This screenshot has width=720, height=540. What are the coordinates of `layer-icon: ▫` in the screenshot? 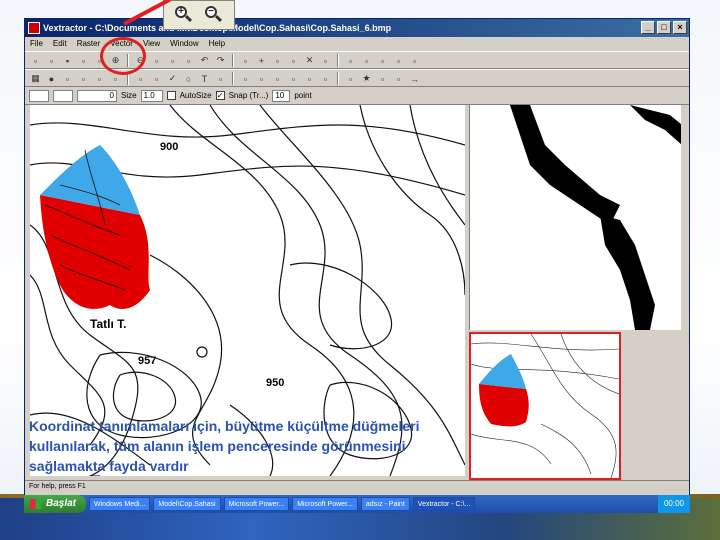 It's located at (382, 60).